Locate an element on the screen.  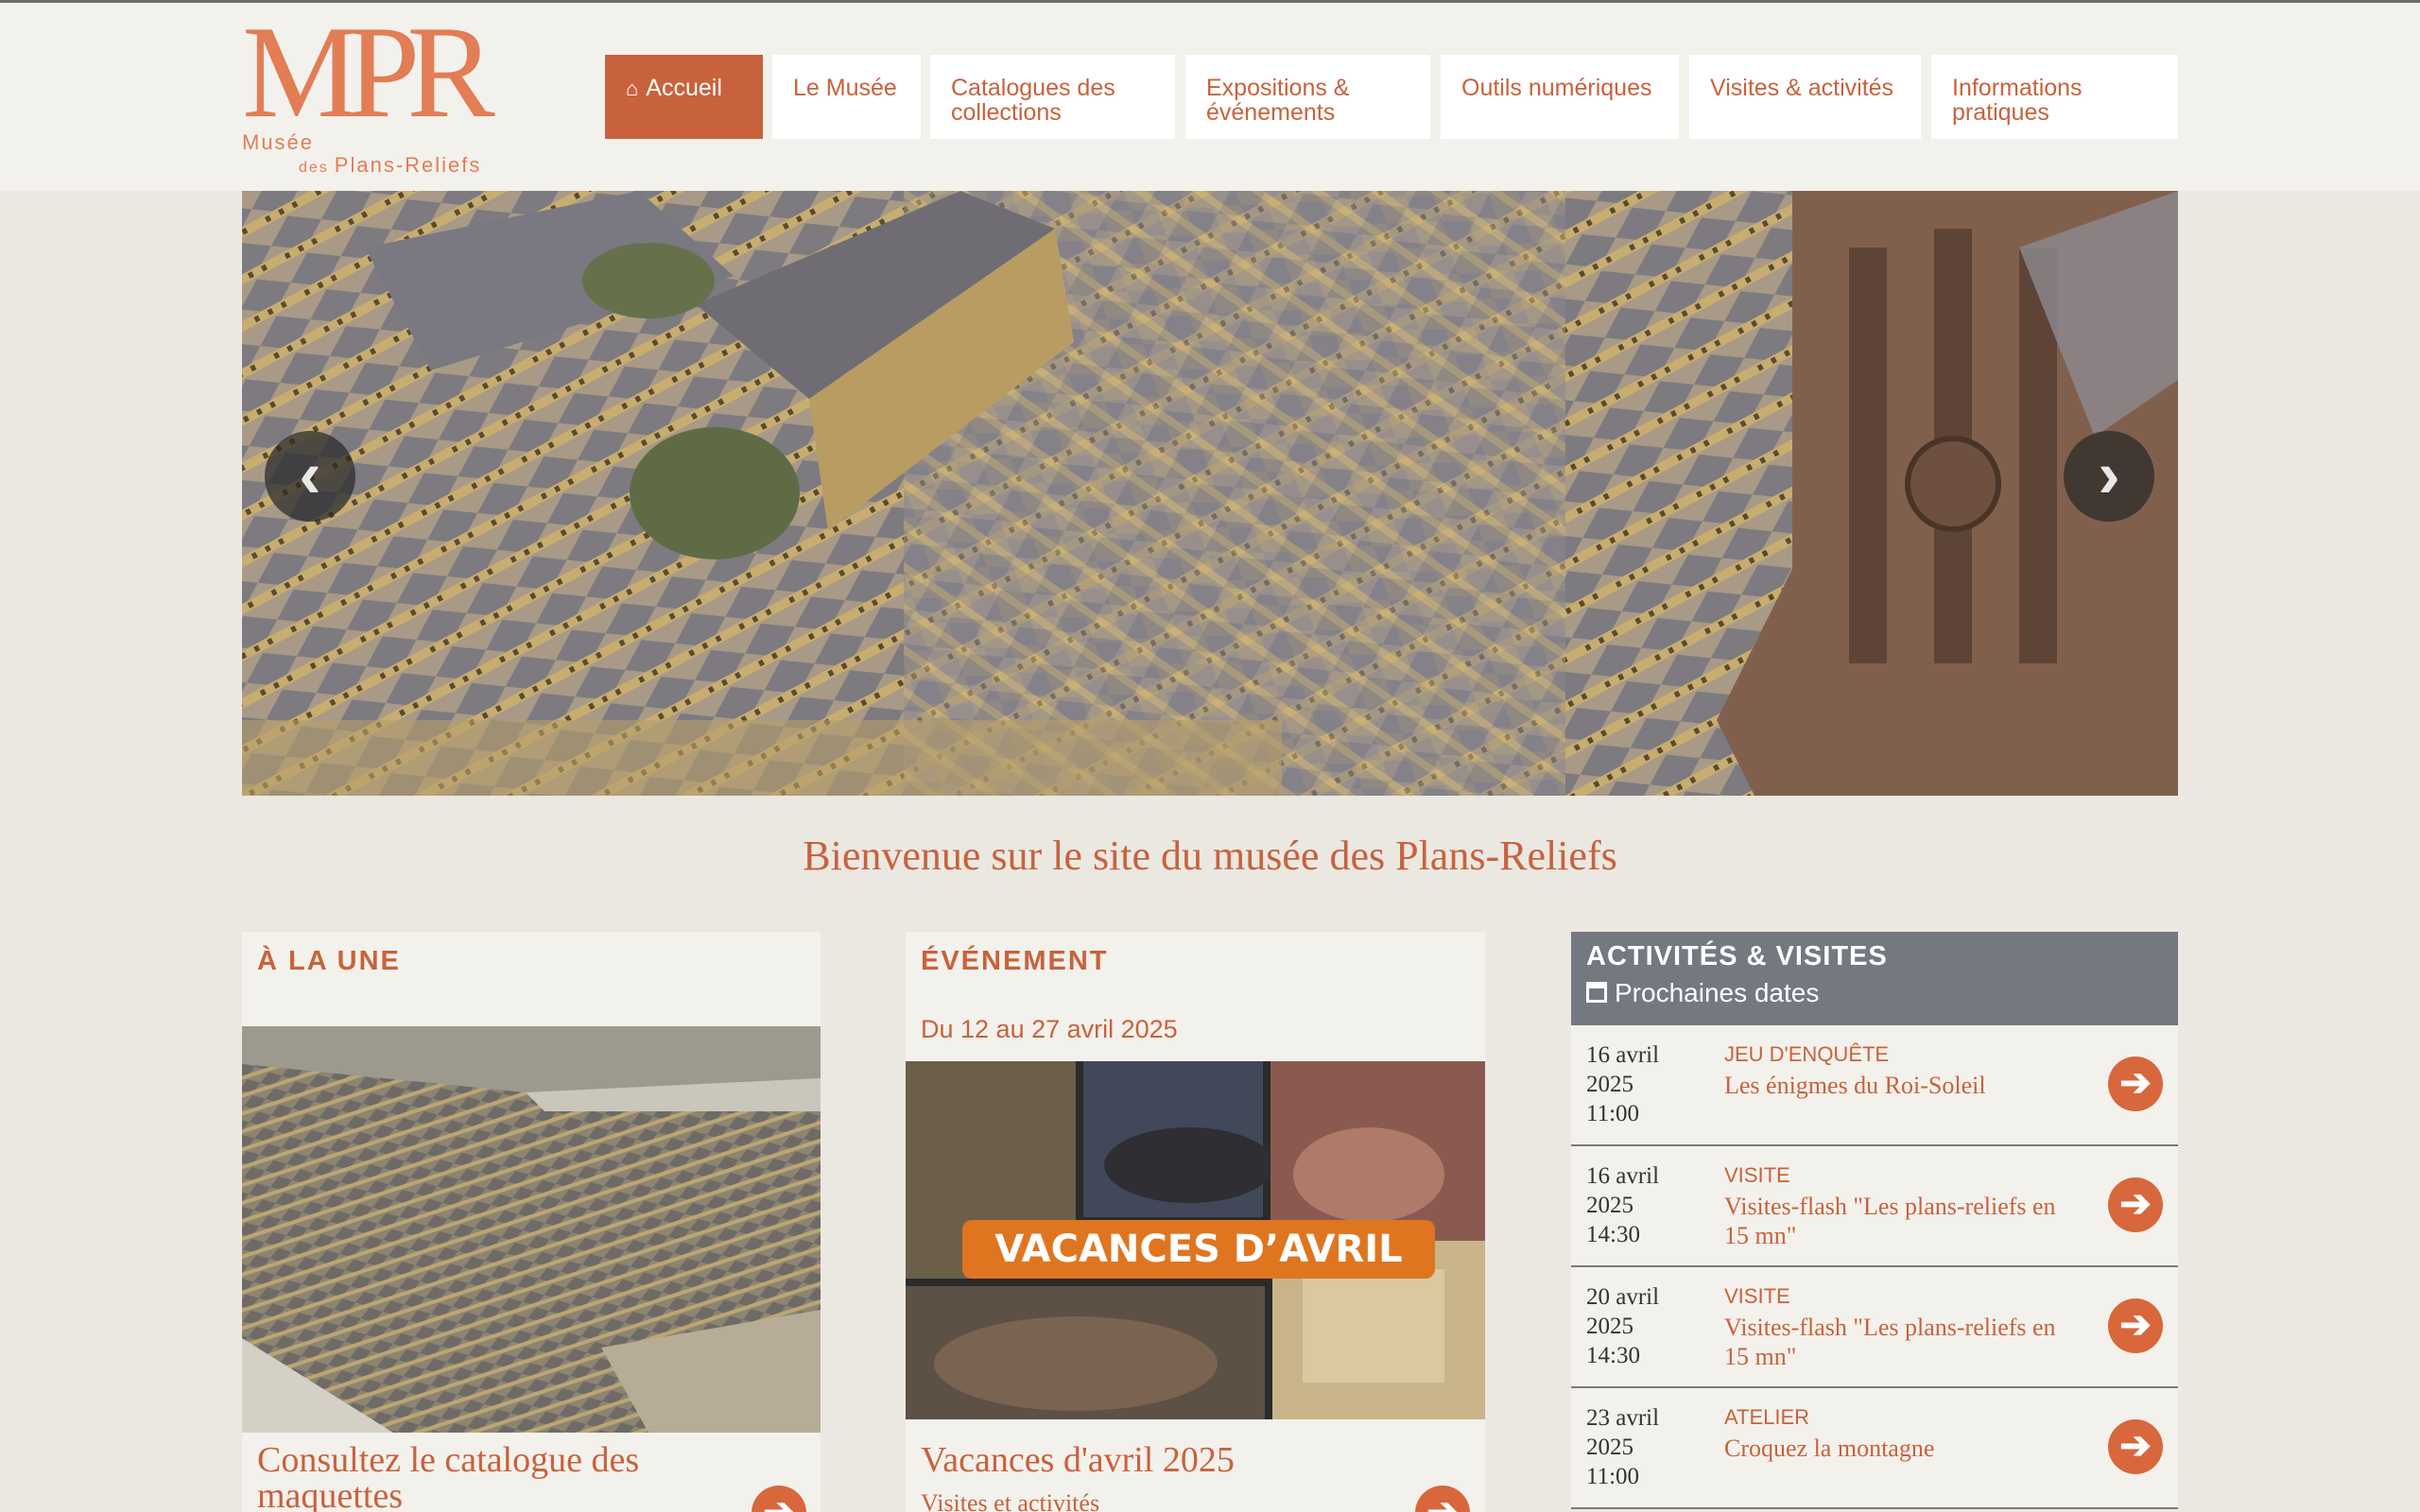
activity-date: 16 avril 2025 14:30 is located at coordinates (1647, 1205).